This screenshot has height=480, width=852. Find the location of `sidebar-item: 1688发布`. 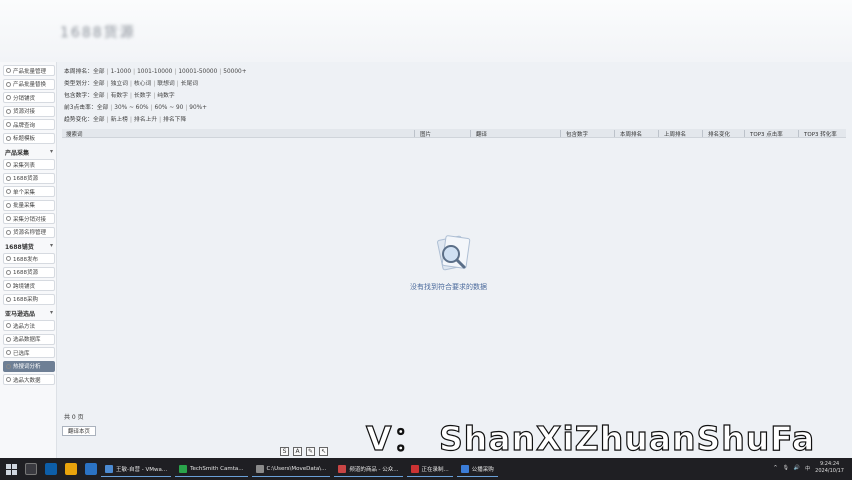

sidebar-item: 1688发布 is located at coordinates (29, 258).